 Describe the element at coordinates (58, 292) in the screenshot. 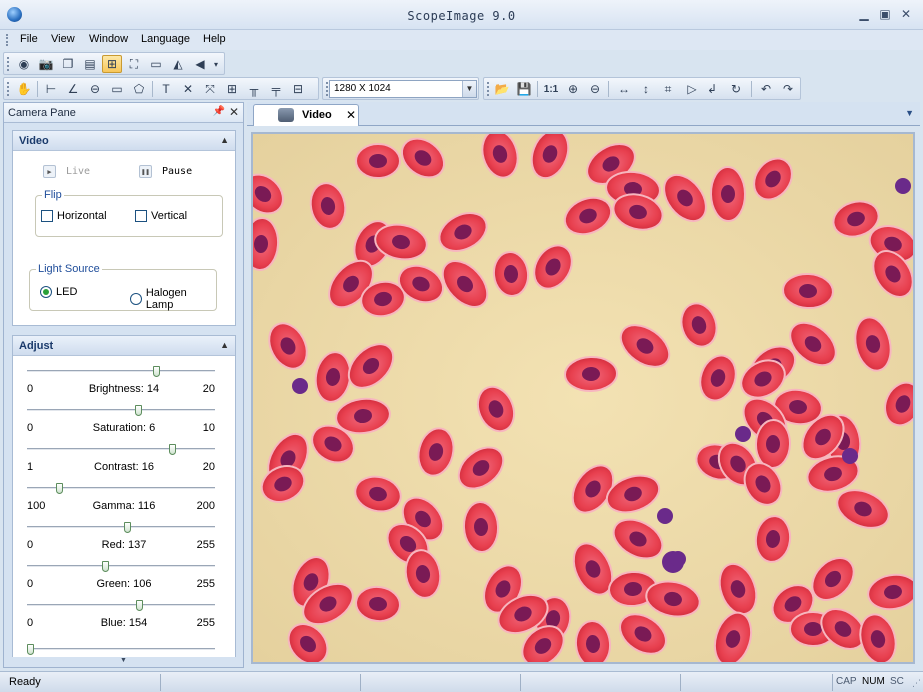

I see `led-radio: LED` at that location.